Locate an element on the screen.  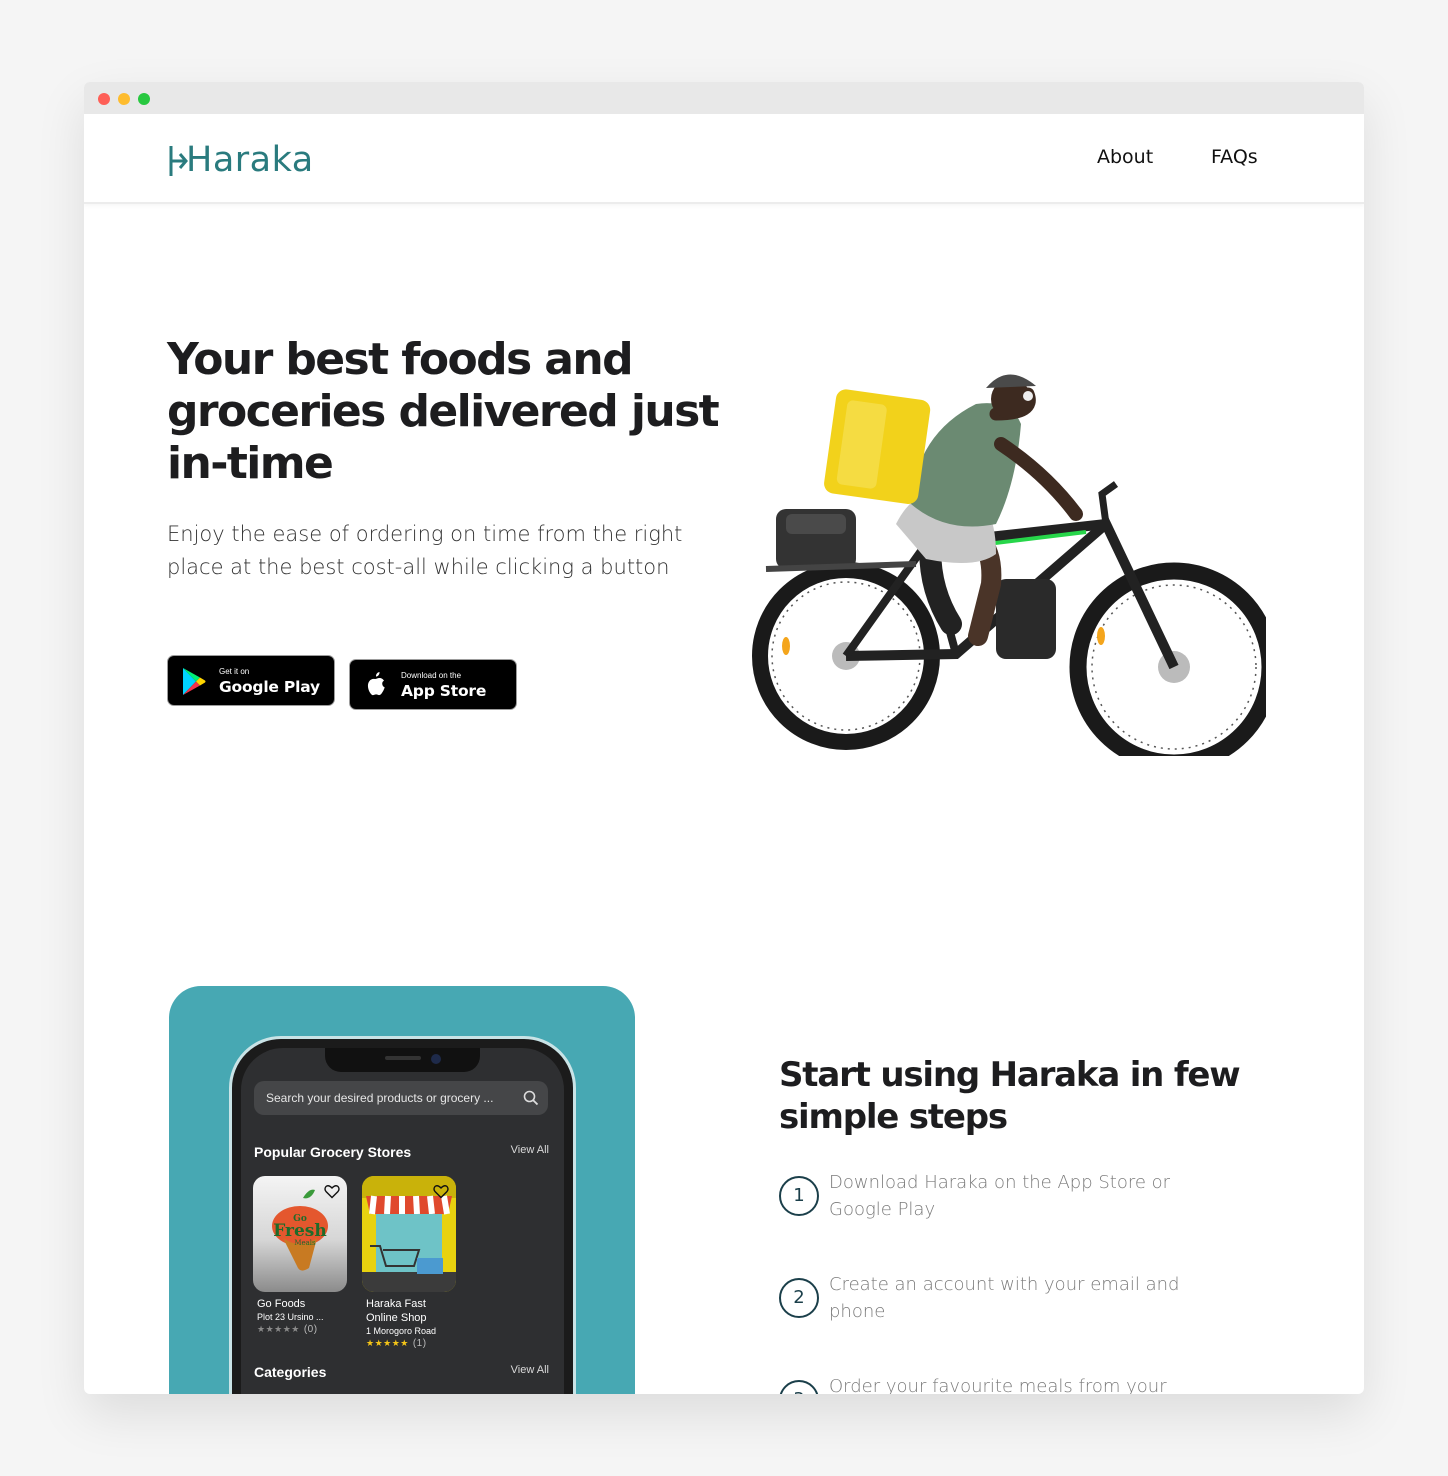
nav-faqs-link: FAQs is located at coordinates (1234, 157).